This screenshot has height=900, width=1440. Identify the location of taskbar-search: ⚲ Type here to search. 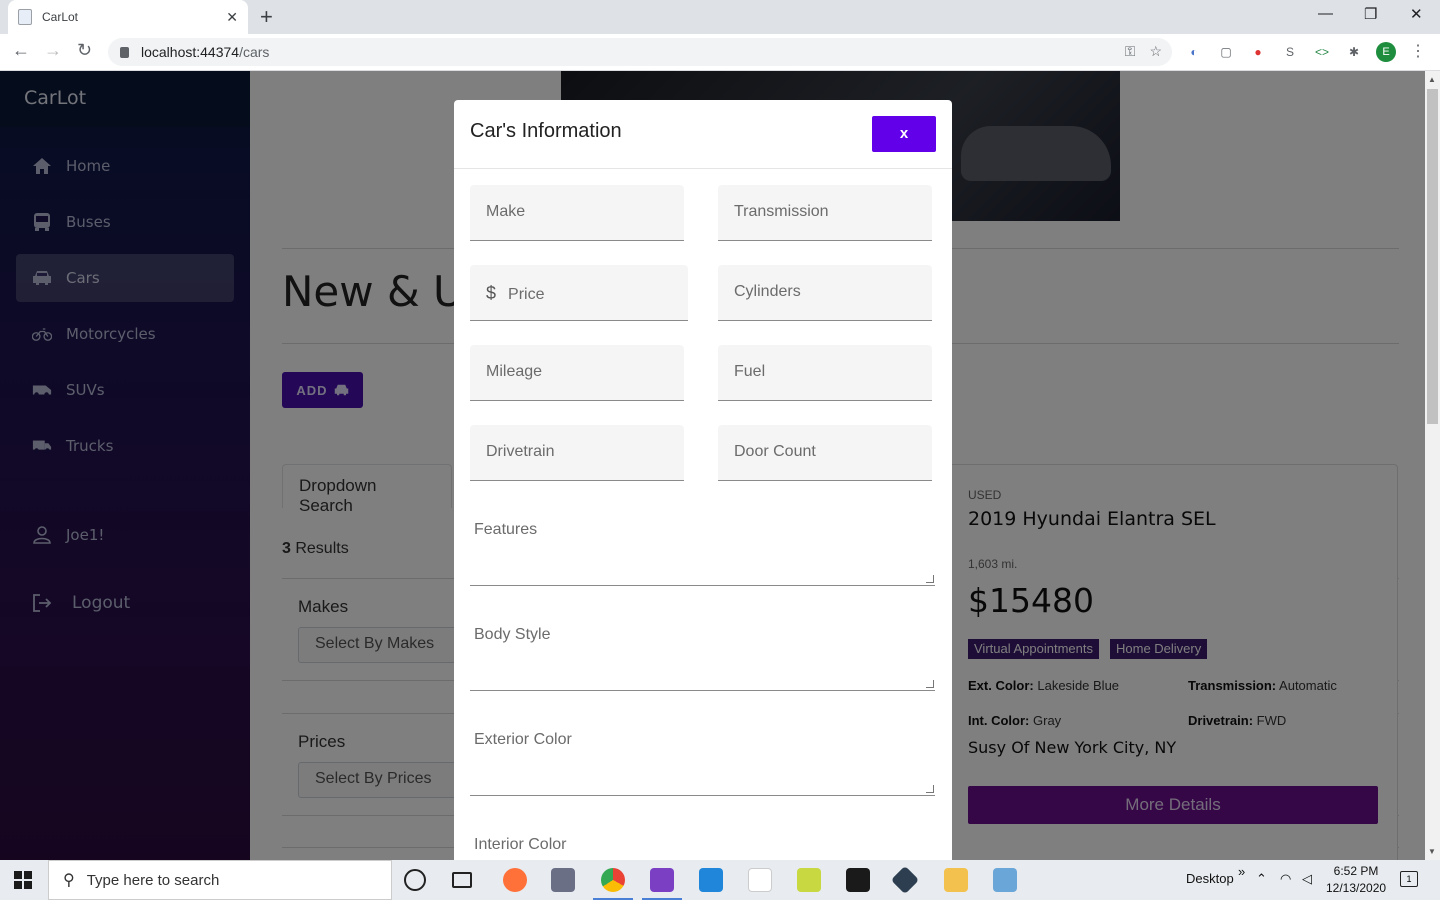
(220, 880).